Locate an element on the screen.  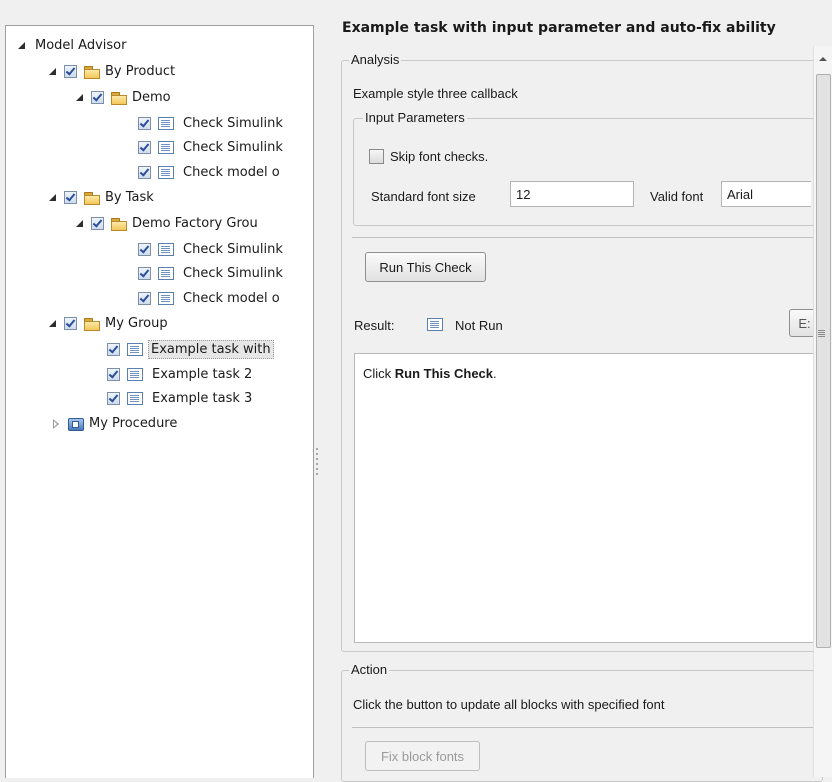
result-report-text: Click Run This Check. is located at coordinates (430, 373).